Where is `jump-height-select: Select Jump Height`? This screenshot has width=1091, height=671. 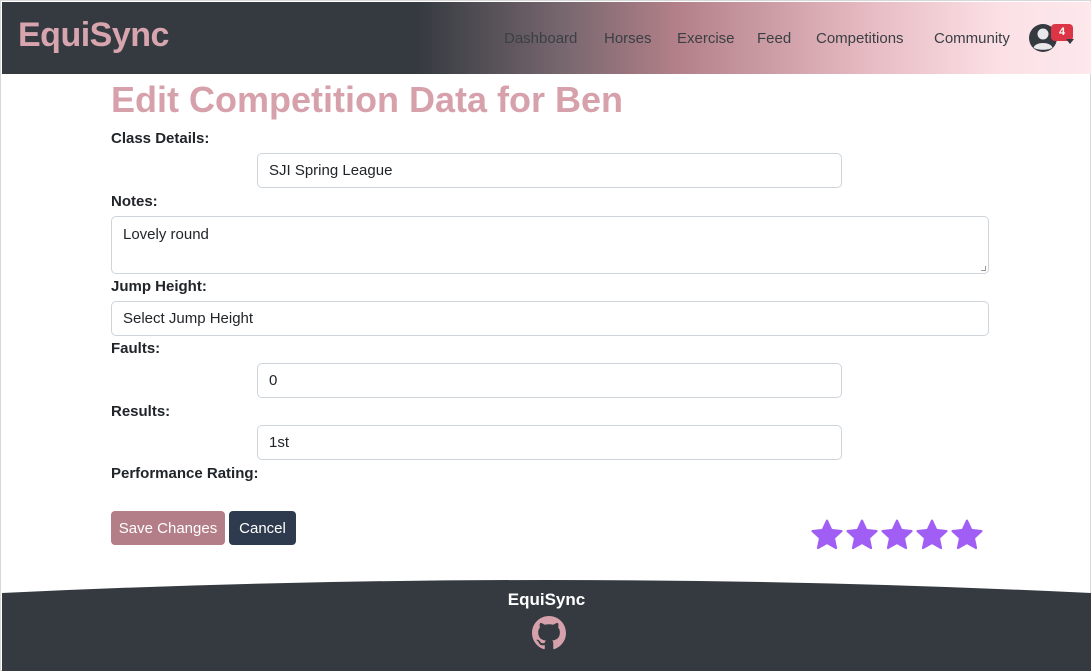 jump-height-select: Select Jump Height is located at coordinates (550, 318).